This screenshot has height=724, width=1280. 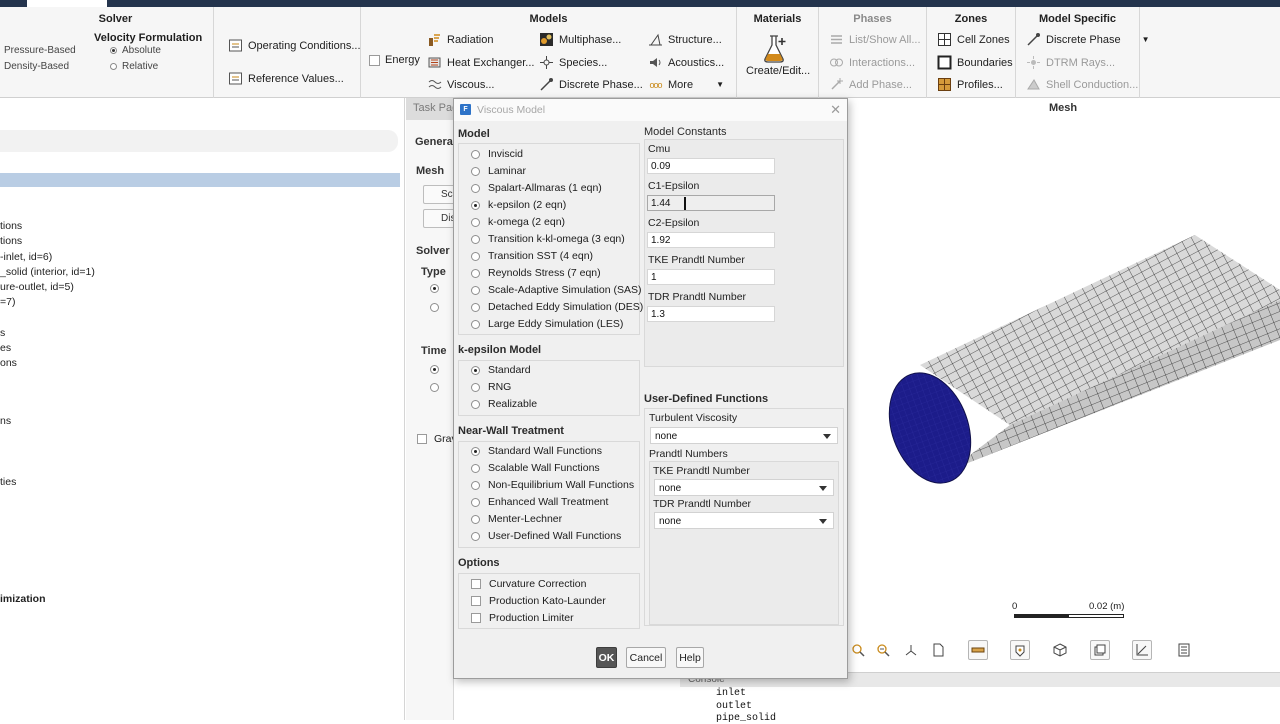 I want to click on model-sas-radio: Scale-Adaptive Simulation (SAS), so click(x=556, y=290).